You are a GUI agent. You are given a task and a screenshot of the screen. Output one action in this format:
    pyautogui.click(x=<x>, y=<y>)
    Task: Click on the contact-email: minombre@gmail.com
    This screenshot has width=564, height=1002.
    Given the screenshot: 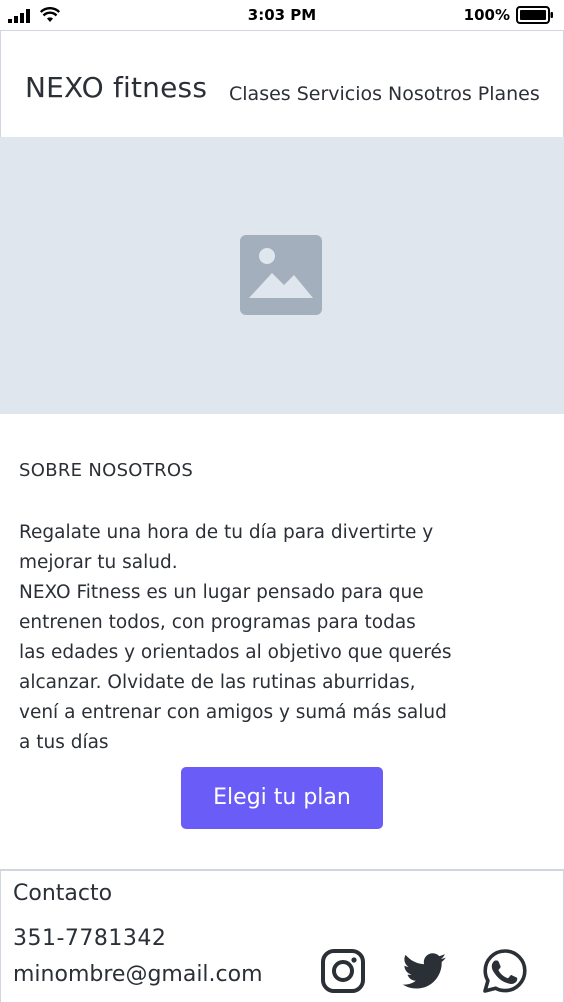 What is the action you would take?
    pyautogui.click(x=138, y=974)
    